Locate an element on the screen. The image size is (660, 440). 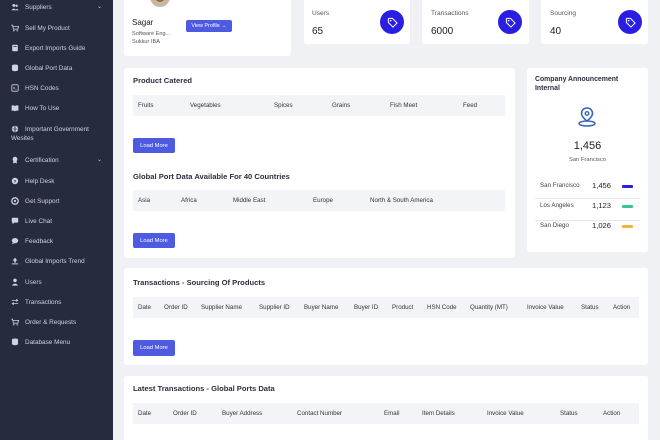
sidebar-item-order-requests: Order & Requests is located at coordinates (56, 322).